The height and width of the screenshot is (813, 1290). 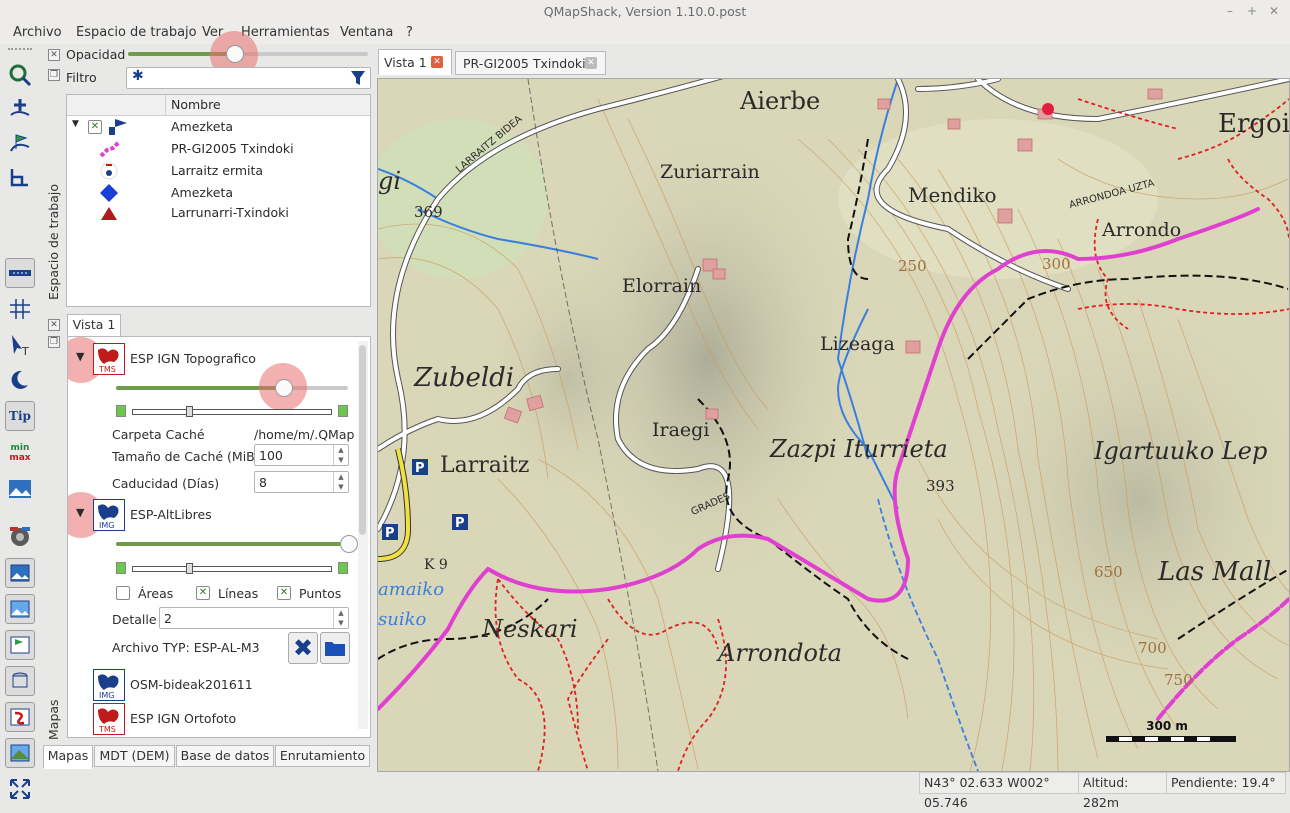 What do you see at coordinates (75, 124) in the screenshot?
I see `collapse-arrow-icon: ▼` at bounding box center [75, 124].